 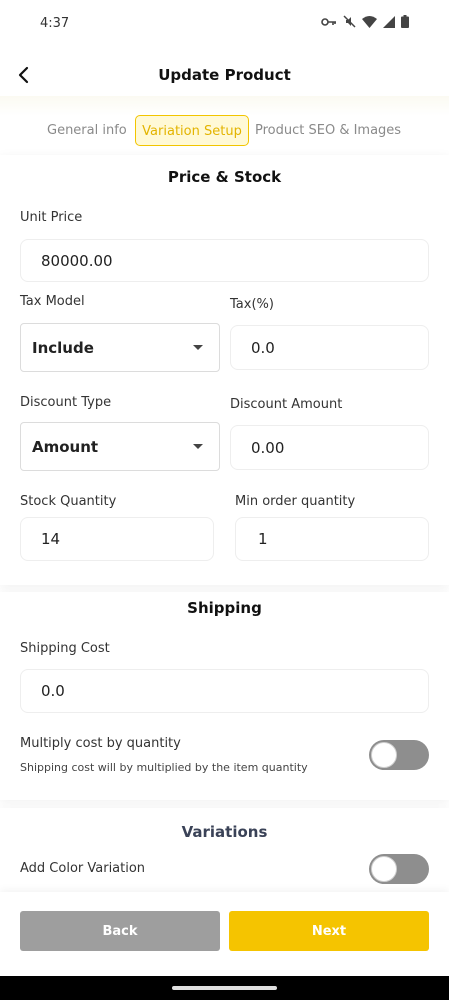 I want to click on discount-type-select: Amount, so click(x=120, y=446).